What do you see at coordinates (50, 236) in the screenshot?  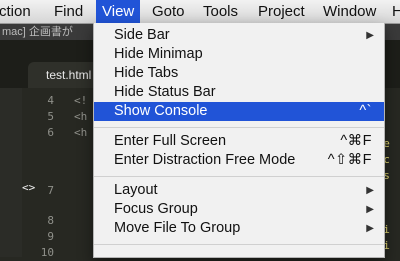 I see `line-number: 9` at bounding box center [50, 236].